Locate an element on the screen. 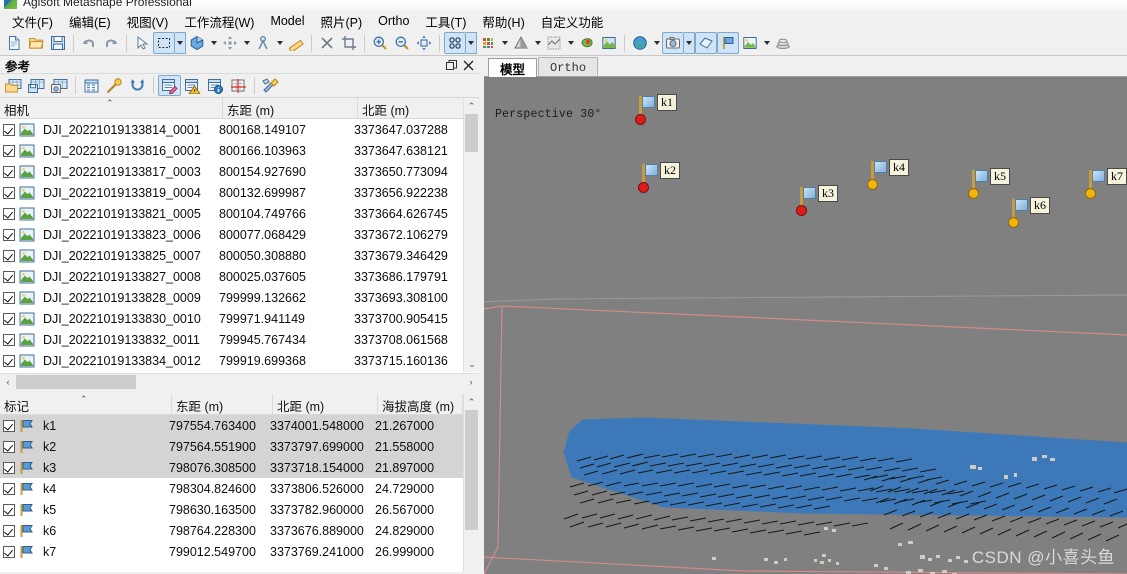 This screenshot has height=574, width=1127. navigate-model-icon is located at coordinates (197, 43).